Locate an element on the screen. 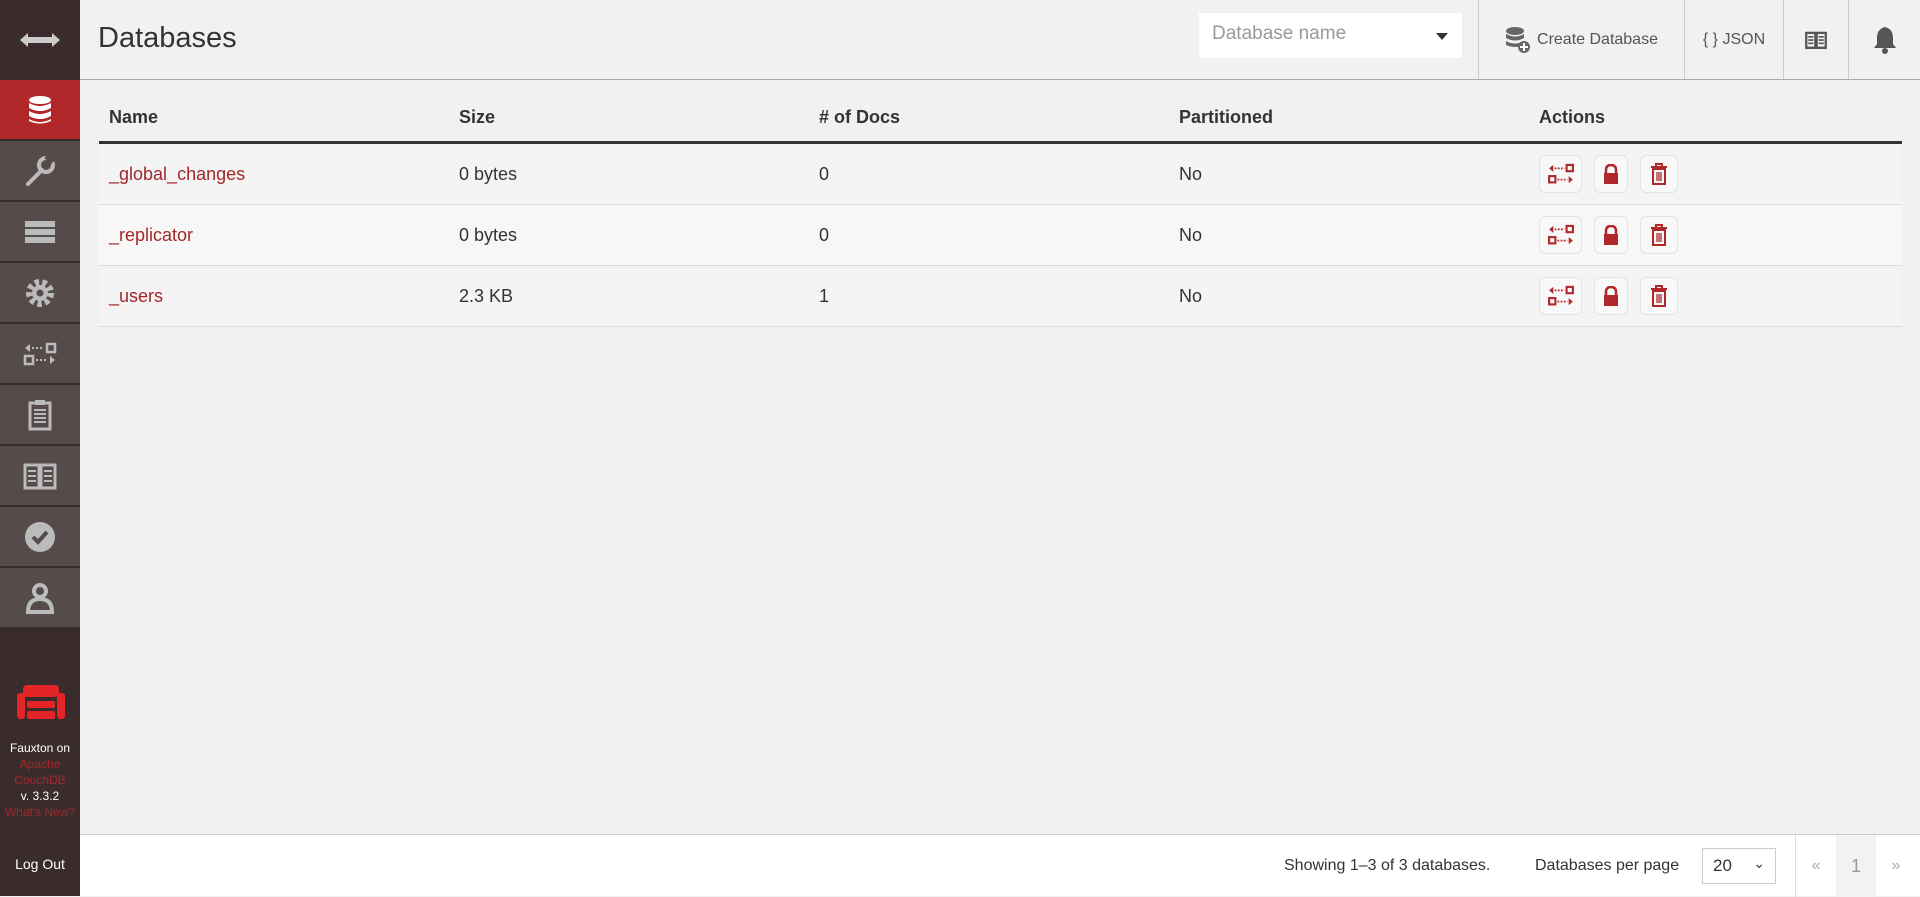 The image size is (1920, 897). apache-link: Apache is located at coordinates (40, 764).